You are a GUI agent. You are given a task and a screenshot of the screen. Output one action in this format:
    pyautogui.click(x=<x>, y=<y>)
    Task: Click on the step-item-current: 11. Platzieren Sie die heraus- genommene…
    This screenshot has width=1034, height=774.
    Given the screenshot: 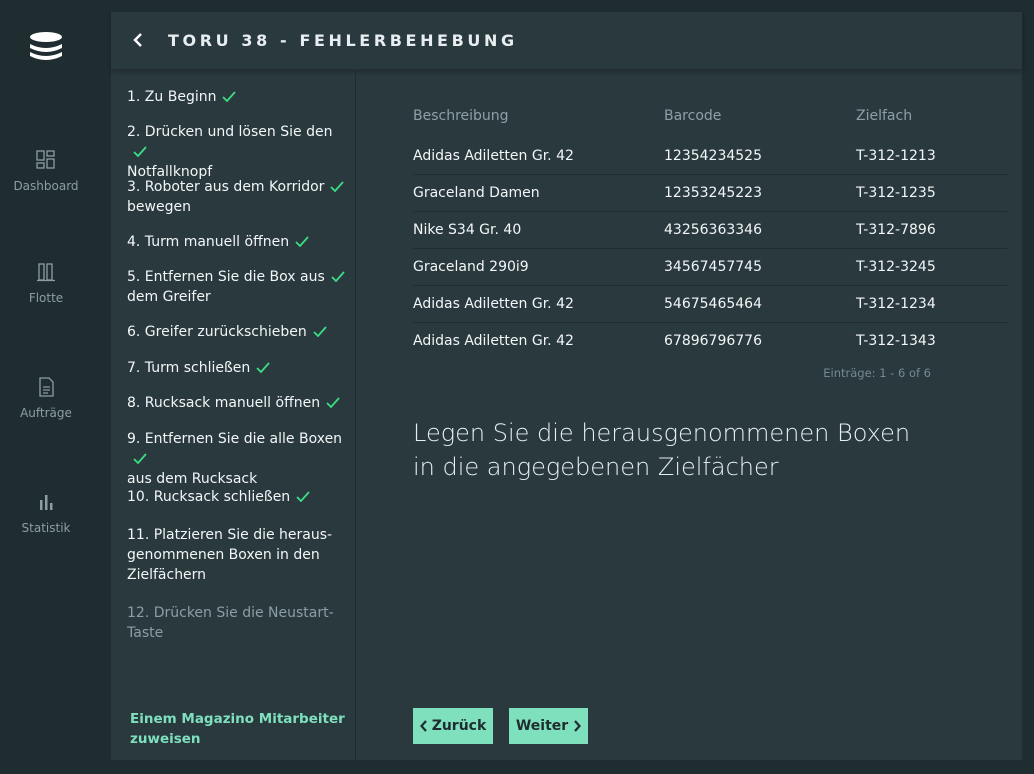 What is the action you would take?
    pyautogui.click(x=239, y=555)
    